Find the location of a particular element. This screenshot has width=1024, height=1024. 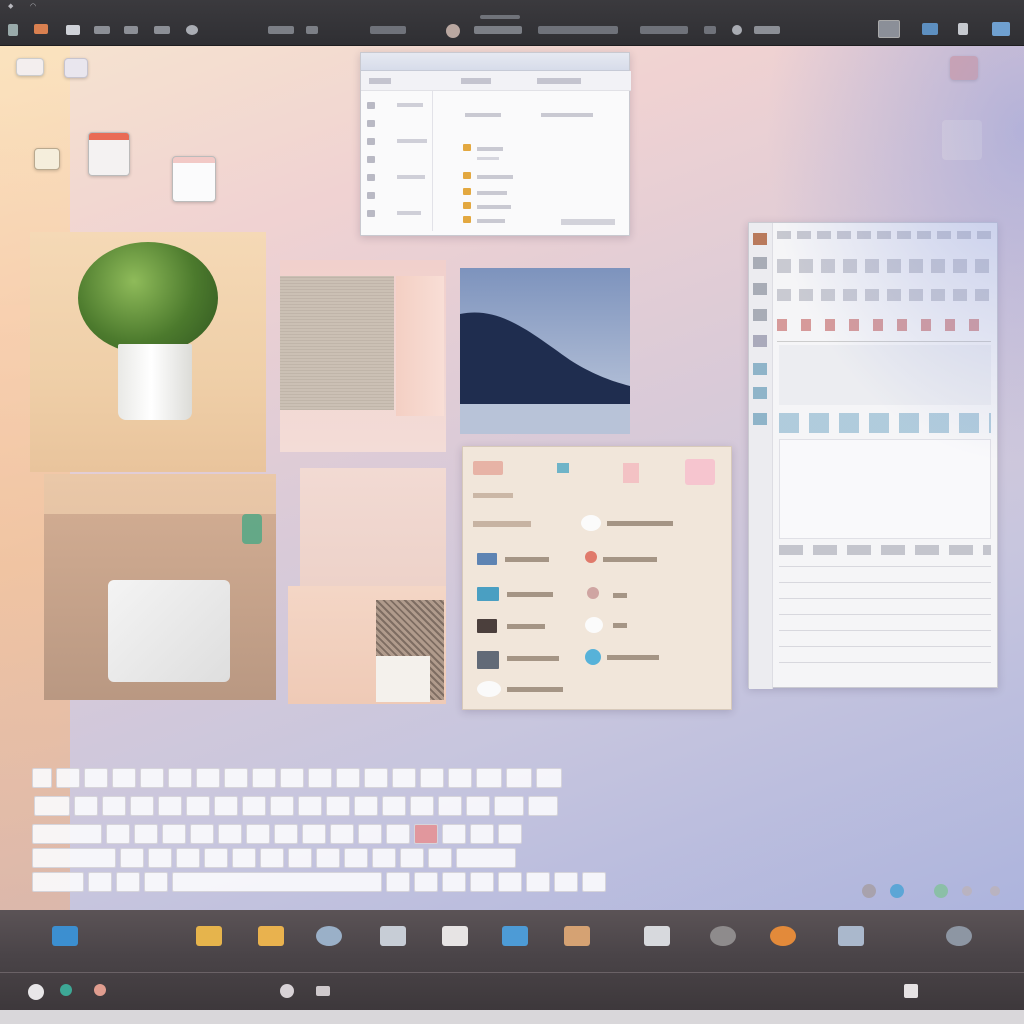

basket-photo is located at coordinates (367, 645).